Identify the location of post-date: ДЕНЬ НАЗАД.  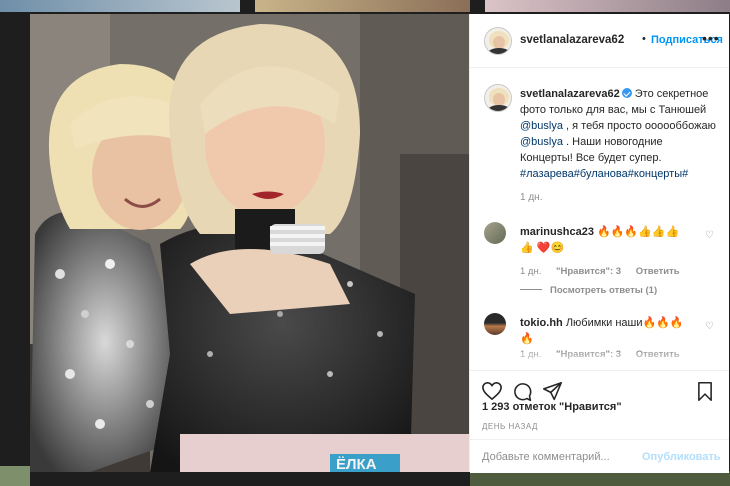
(510, 426).